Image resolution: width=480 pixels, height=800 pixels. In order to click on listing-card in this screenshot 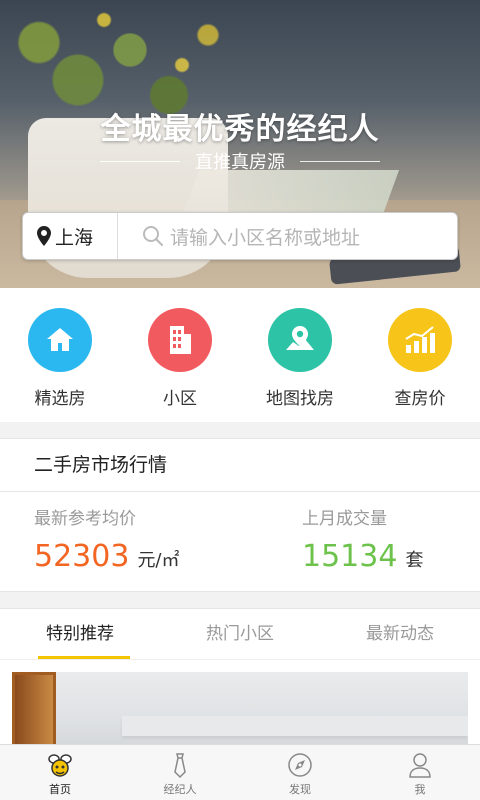, I will do `click(240, 706)`.